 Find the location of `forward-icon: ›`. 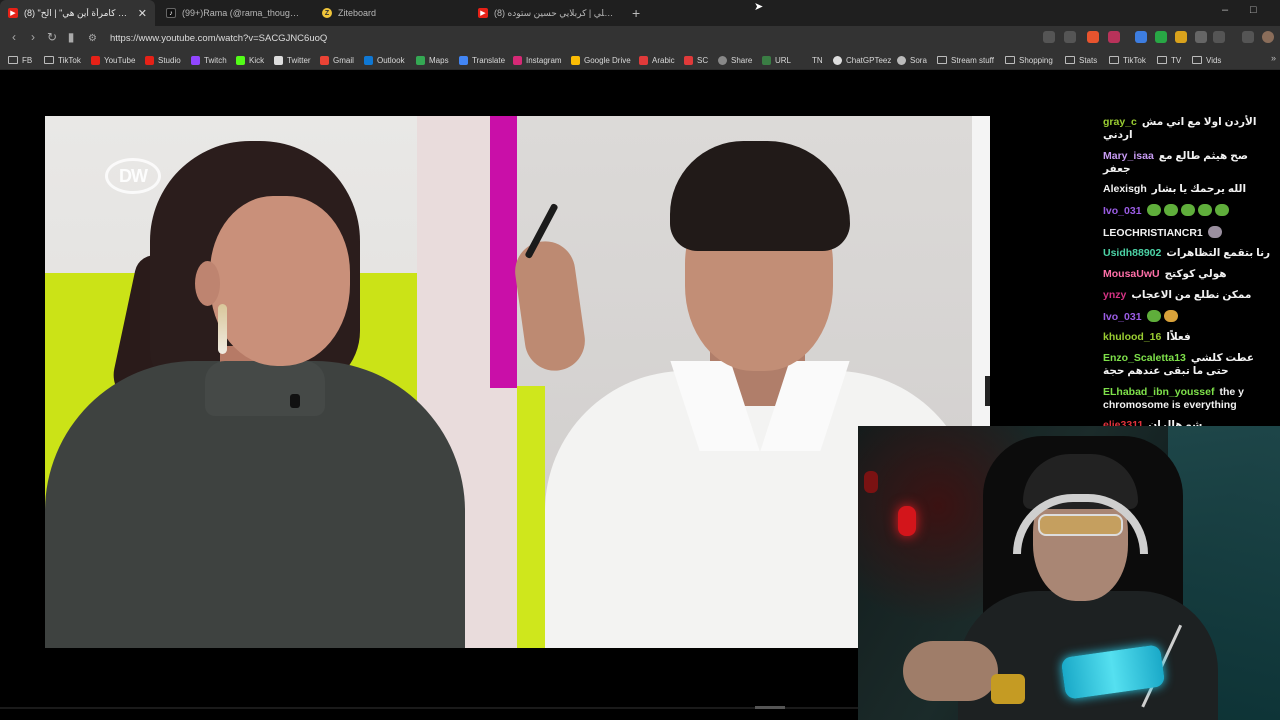

forward-icon: › is located at coordinates (33, 37).